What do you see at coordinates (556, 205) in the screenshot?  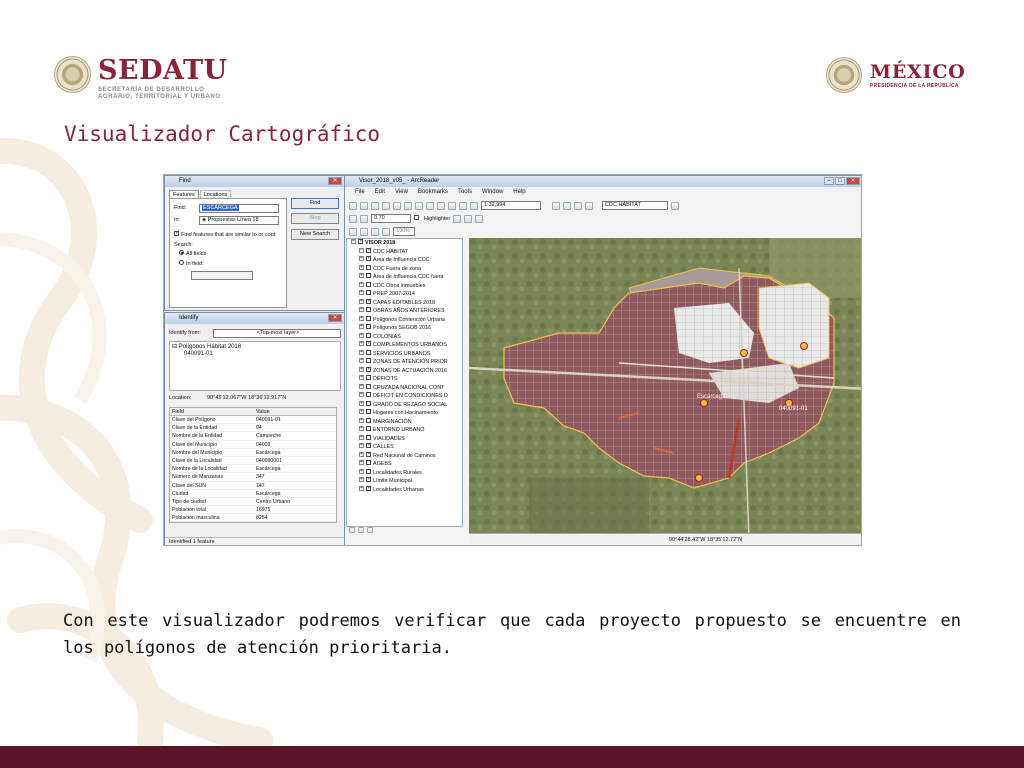 I see `identify-icon` at bounding box center [556, 205].